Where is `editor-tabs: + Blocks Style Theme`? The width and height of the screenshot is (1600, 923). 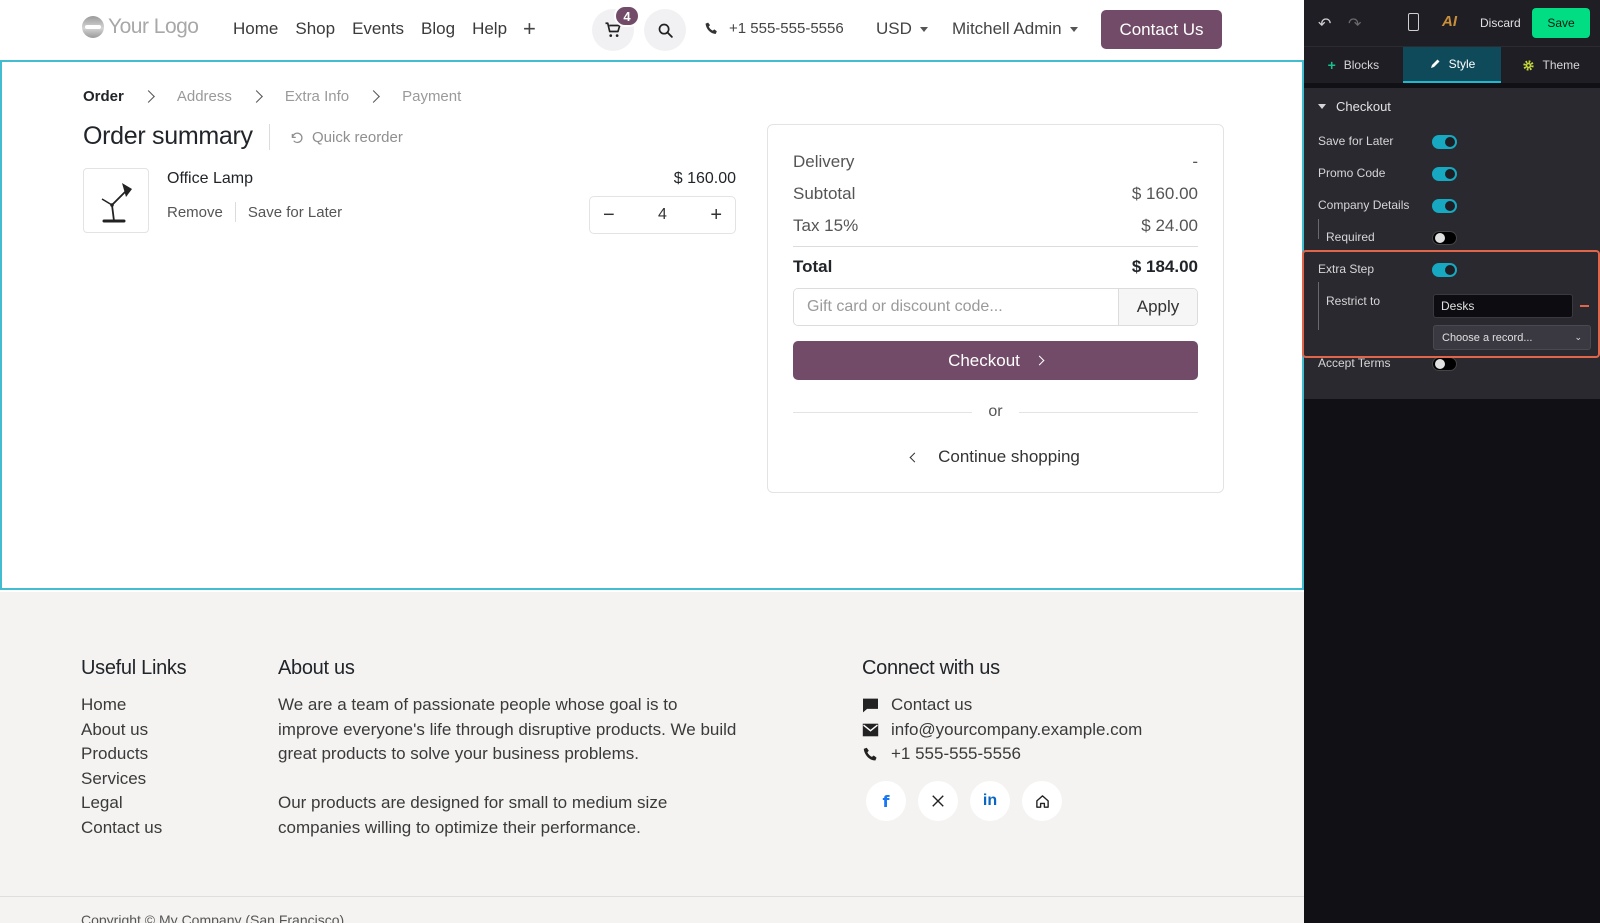 editor-tabs: + Blocks Style Theme is located at coordinates (1452, 64).